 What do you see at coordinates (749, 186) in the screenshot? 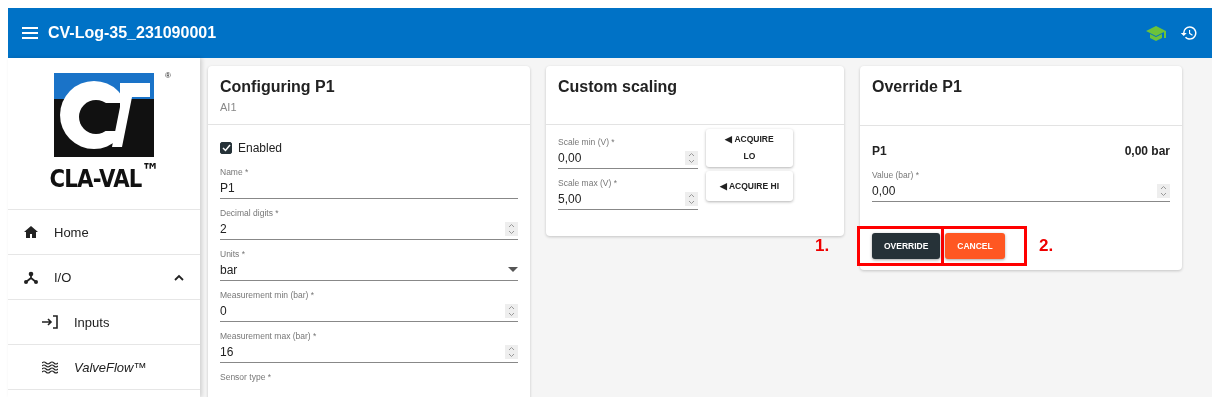
I see `acquire-button: ◀ ACQUIRE HI` at bounding box center [749, 186].